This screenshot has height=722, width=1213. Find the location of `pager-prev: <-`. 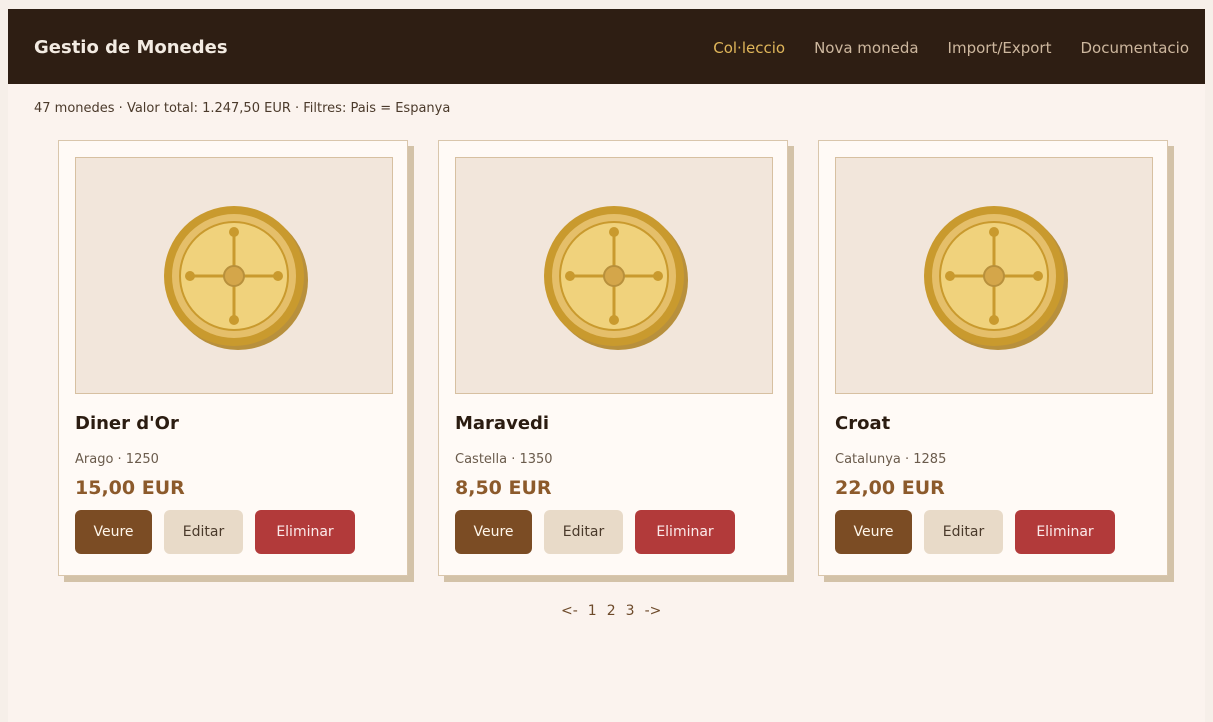

pager-prev: <- is located at coordinates (569, 611).